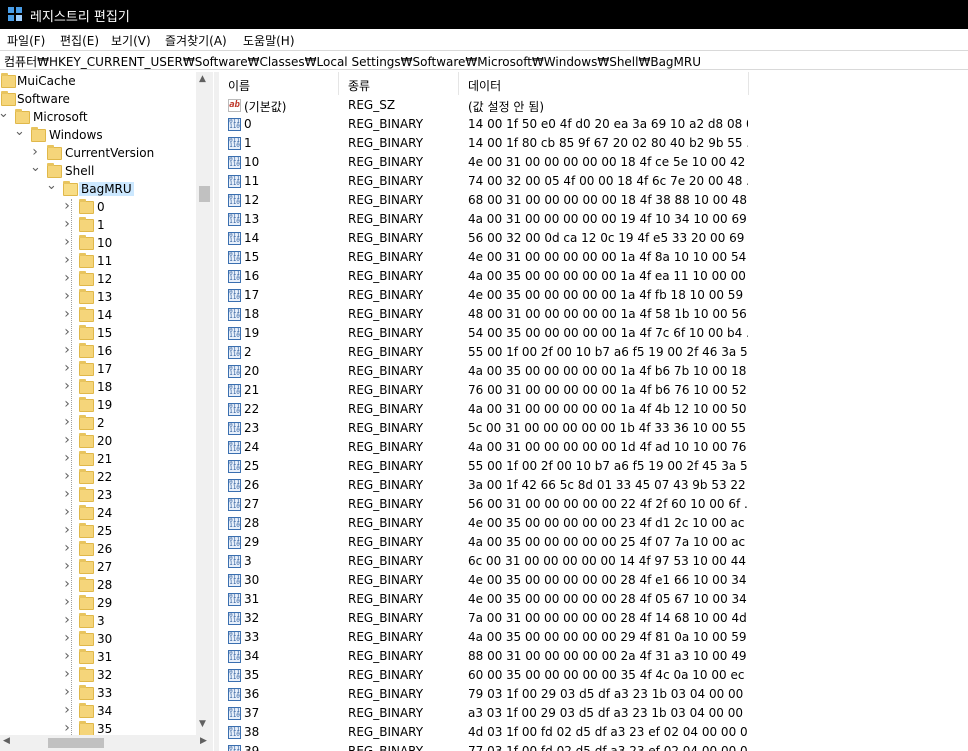 Image resolution: width=968 pixels, height=751 pixels. What do you see at coordinates (98, 459) in the screenshot?
I see `tree-item: › 21` at bounding box center [98, 459].